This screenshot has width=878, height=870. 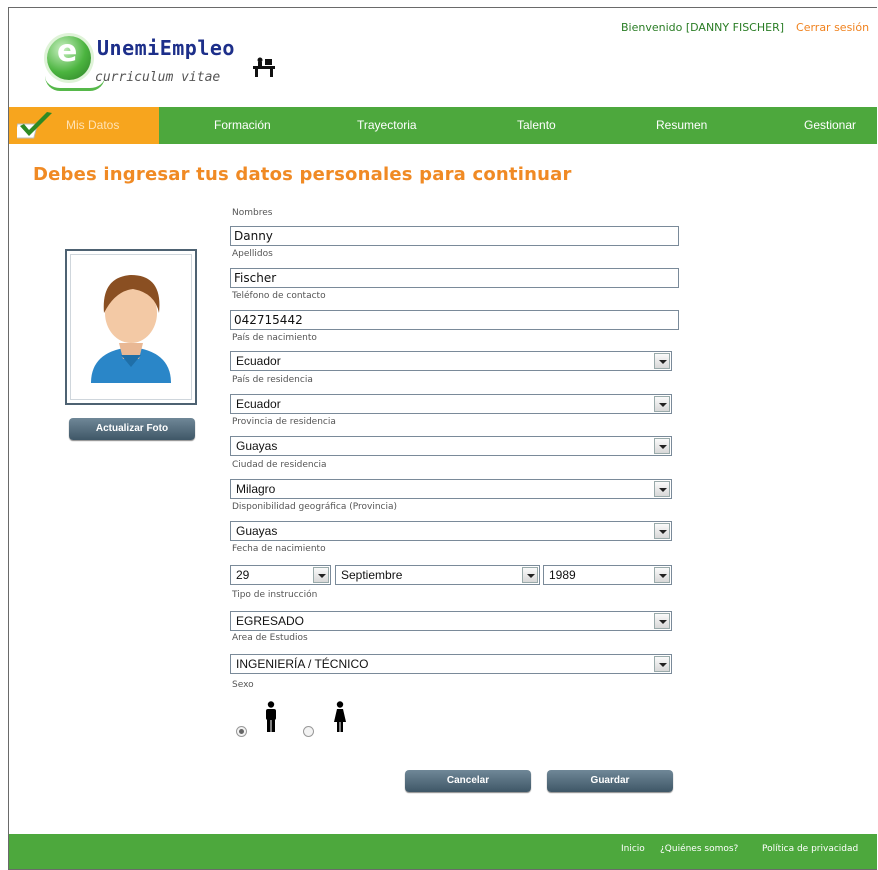 What do you see at coordinates (270, 638) in the screenshot?
I see `area-estudios-label: Area de Estudios` at bounding box center [270, 638].